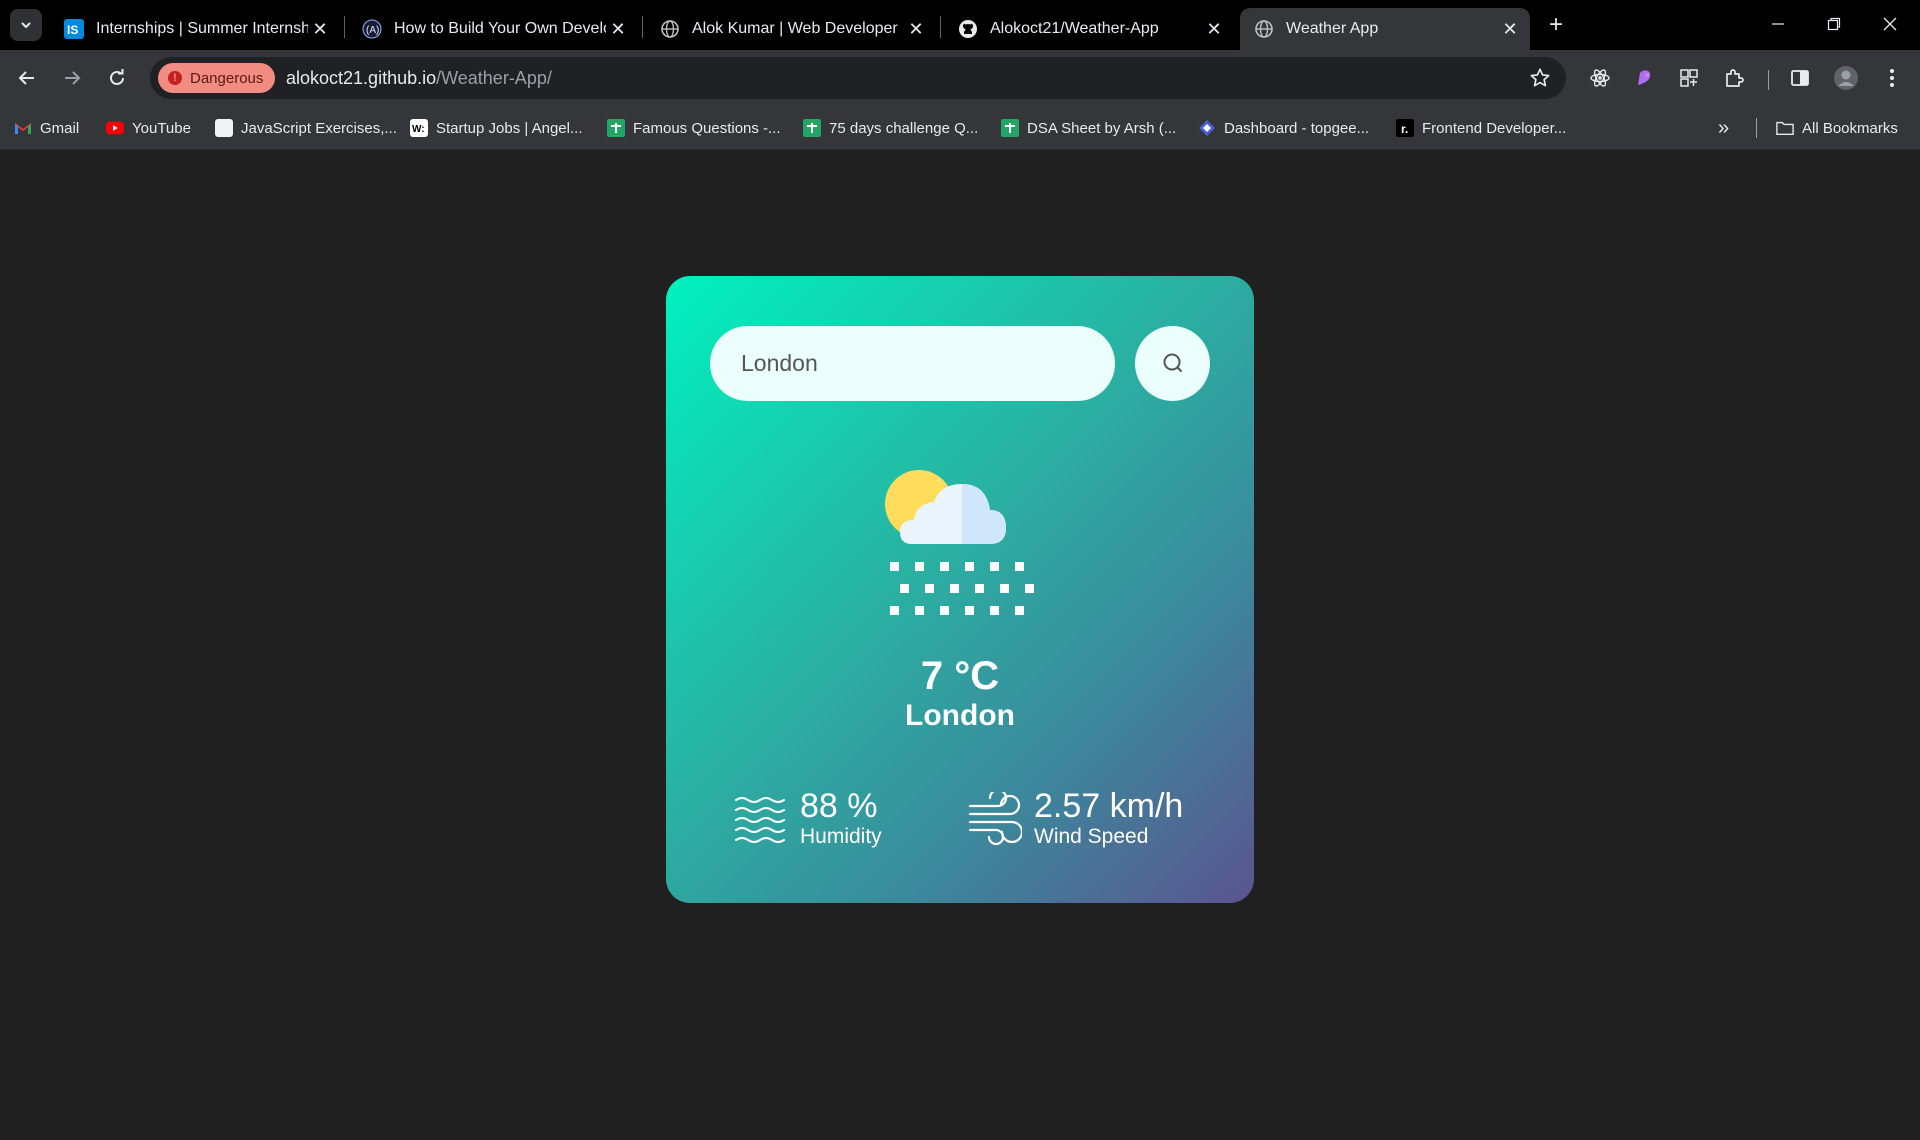  What do you see at coordinates (795, 28) in the screenshot?
I see `tab-title: Alok Kumar | Web Developer` at bounding box center [795, 28].